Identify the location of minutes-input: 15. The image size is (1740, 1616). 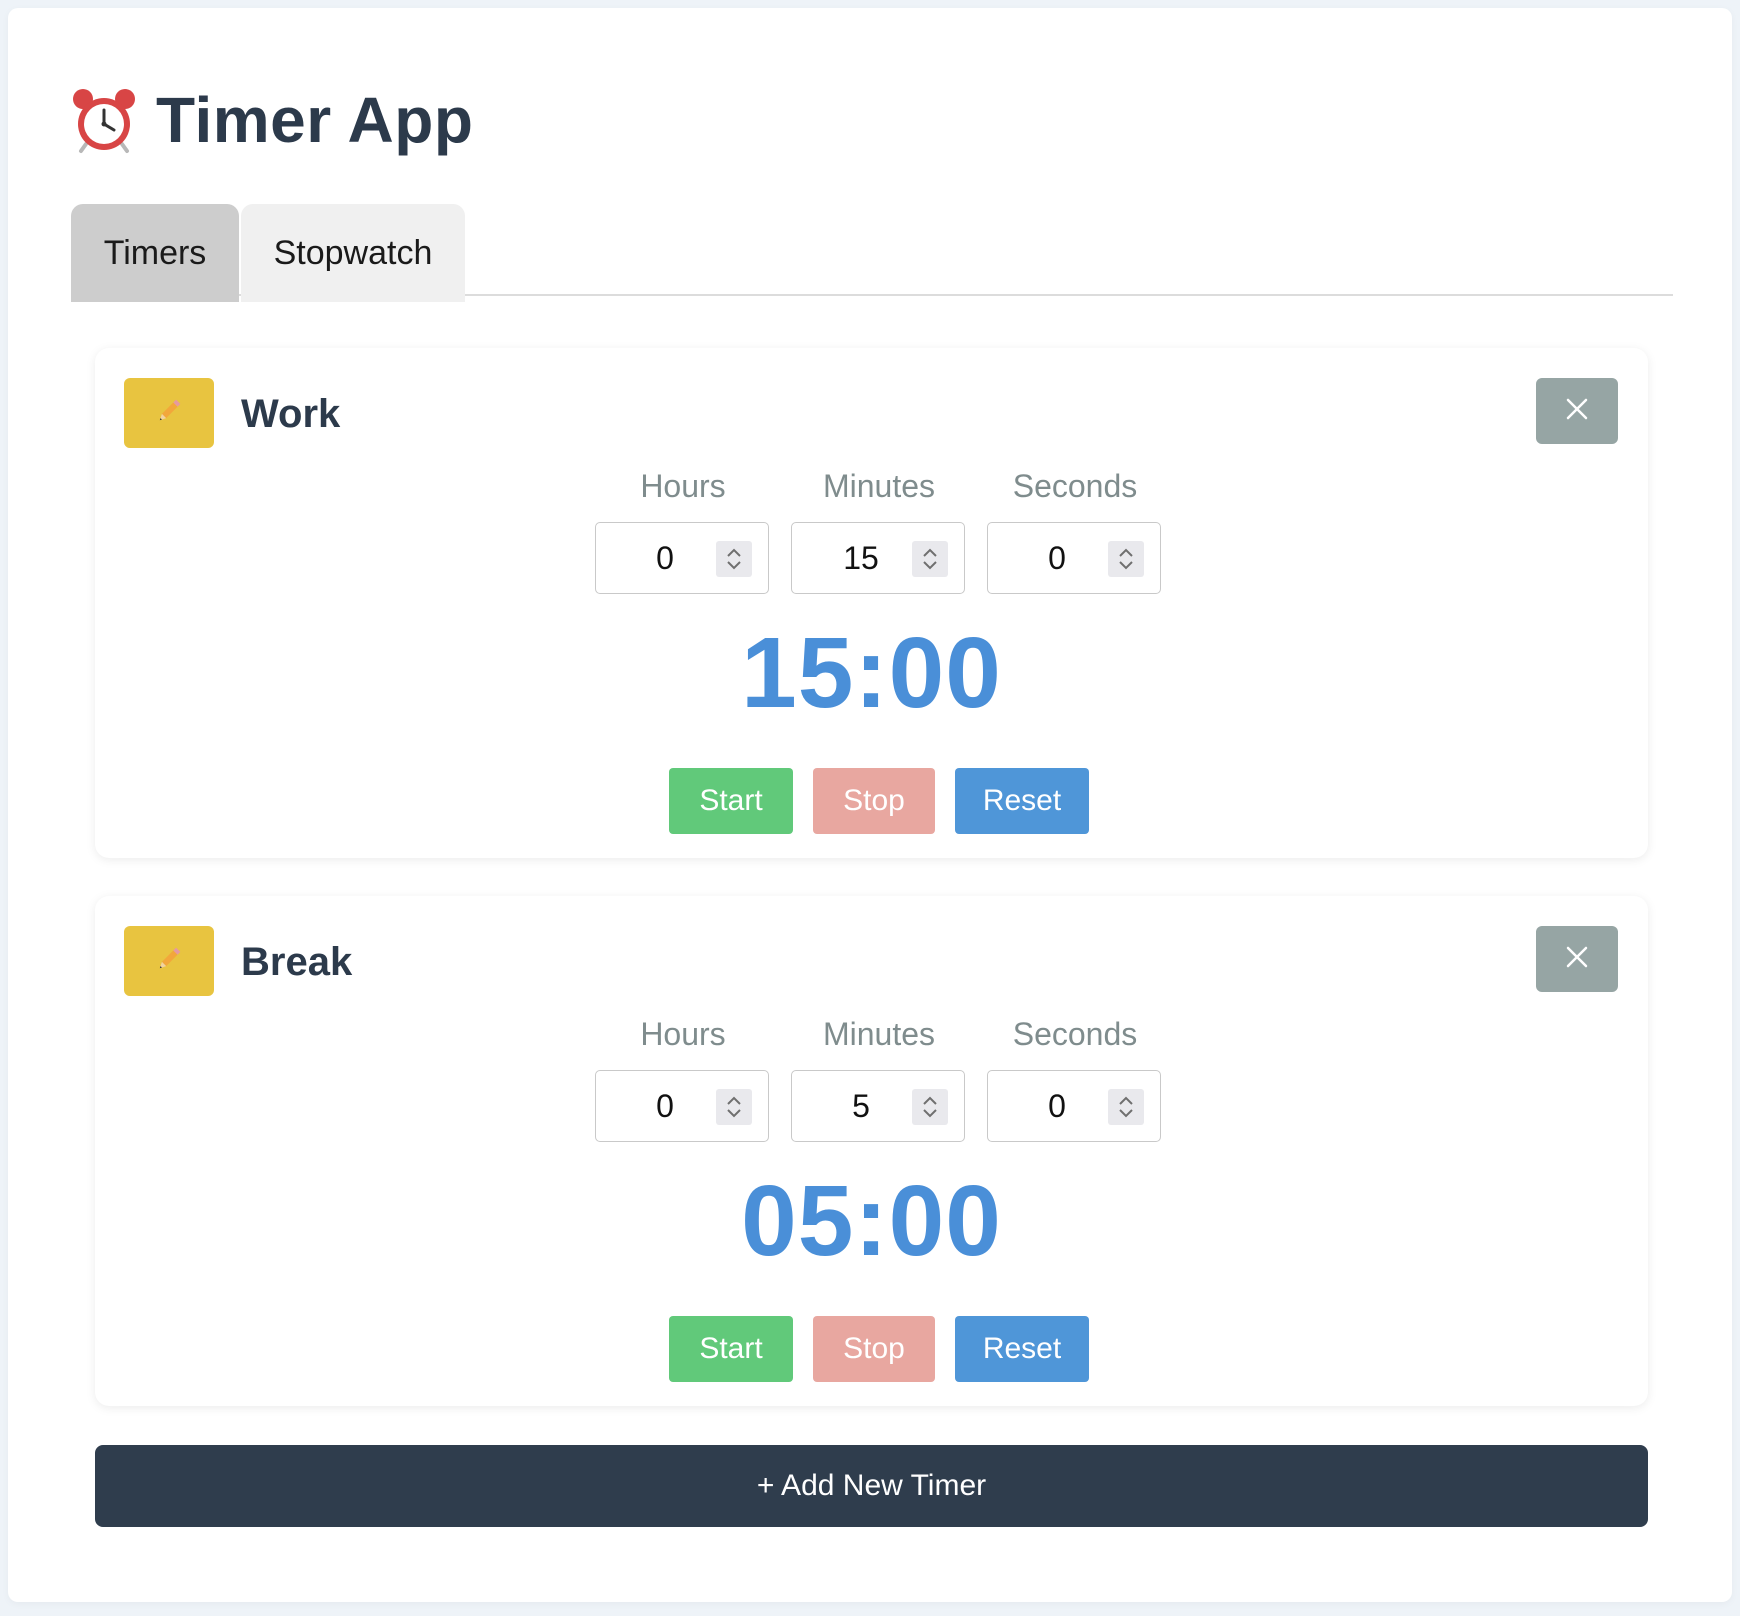
(878, 558).